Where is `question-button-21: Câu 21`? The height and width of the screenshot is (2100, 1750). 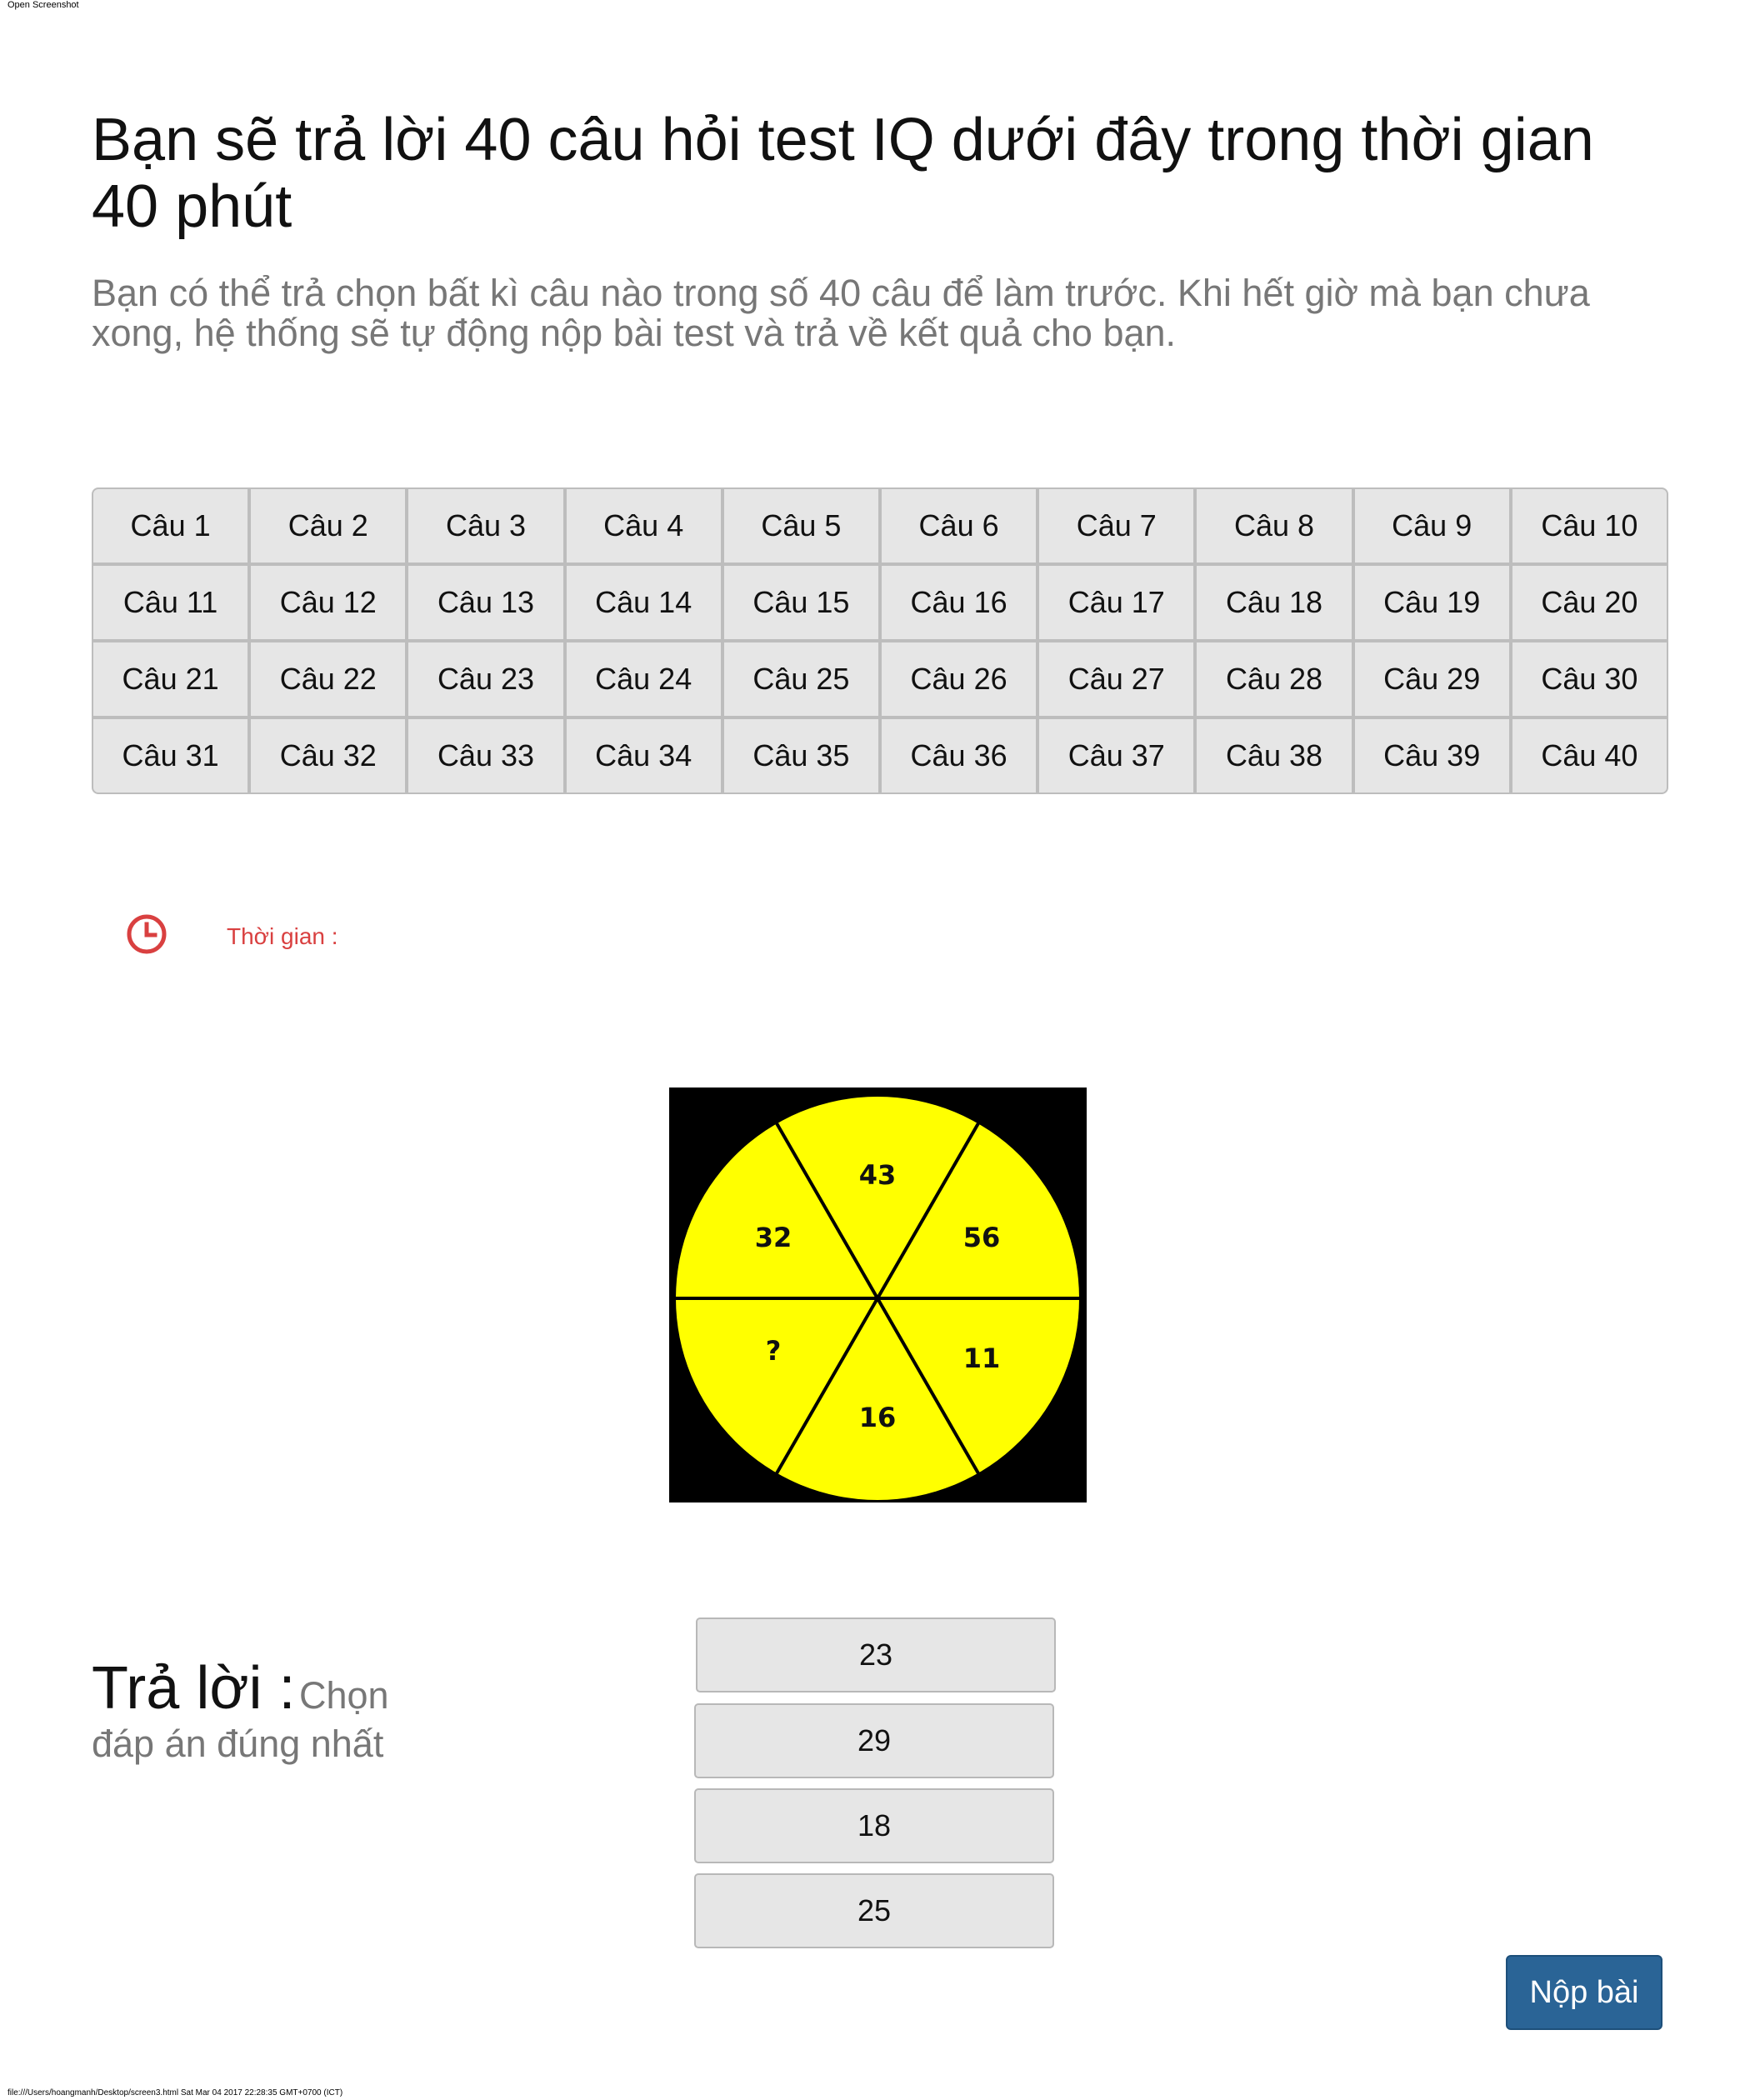 question-button-21: Câu 21 is located at coordinates (171, 679).